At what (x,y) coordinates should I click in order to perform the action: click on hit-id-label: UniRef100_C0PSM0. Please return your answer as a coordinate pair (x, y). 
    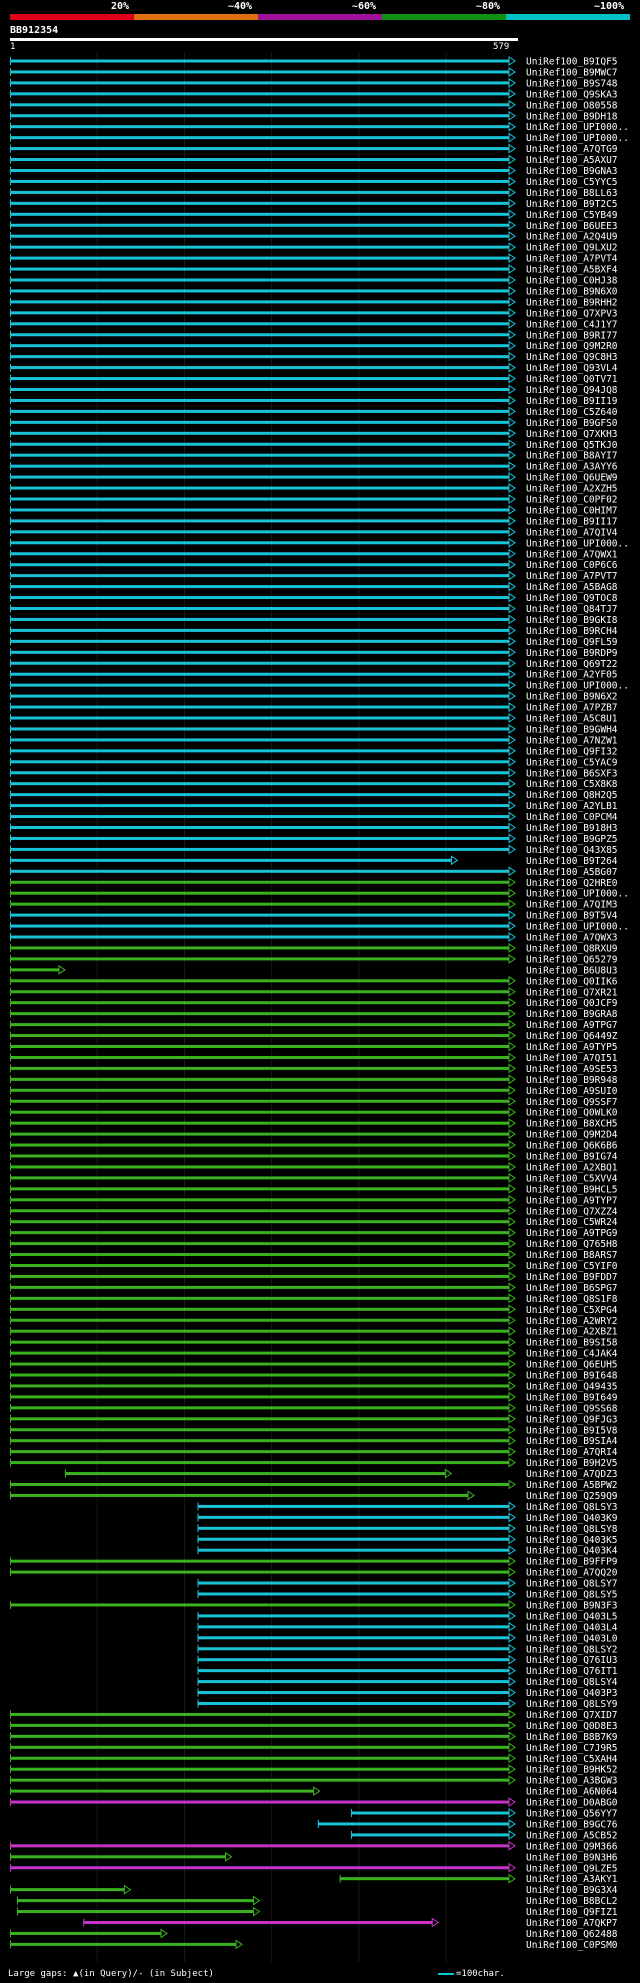
    Looking at the image, I should click on (572, 1945).